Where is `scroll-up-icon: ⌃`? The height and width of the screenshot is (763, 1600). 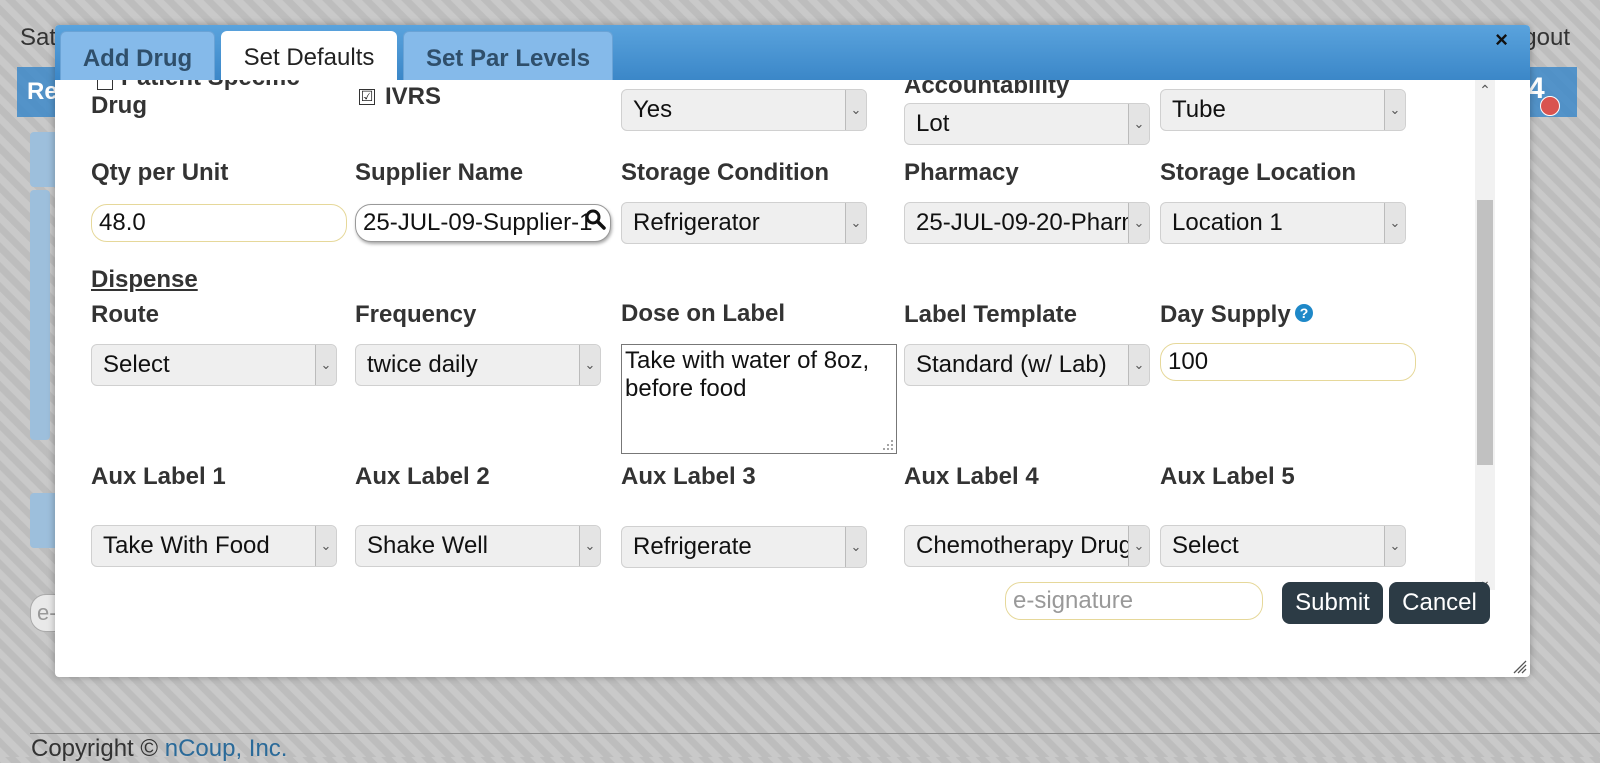 scroll-up-icon: ⌃ is located at coordinates (1485, 90).